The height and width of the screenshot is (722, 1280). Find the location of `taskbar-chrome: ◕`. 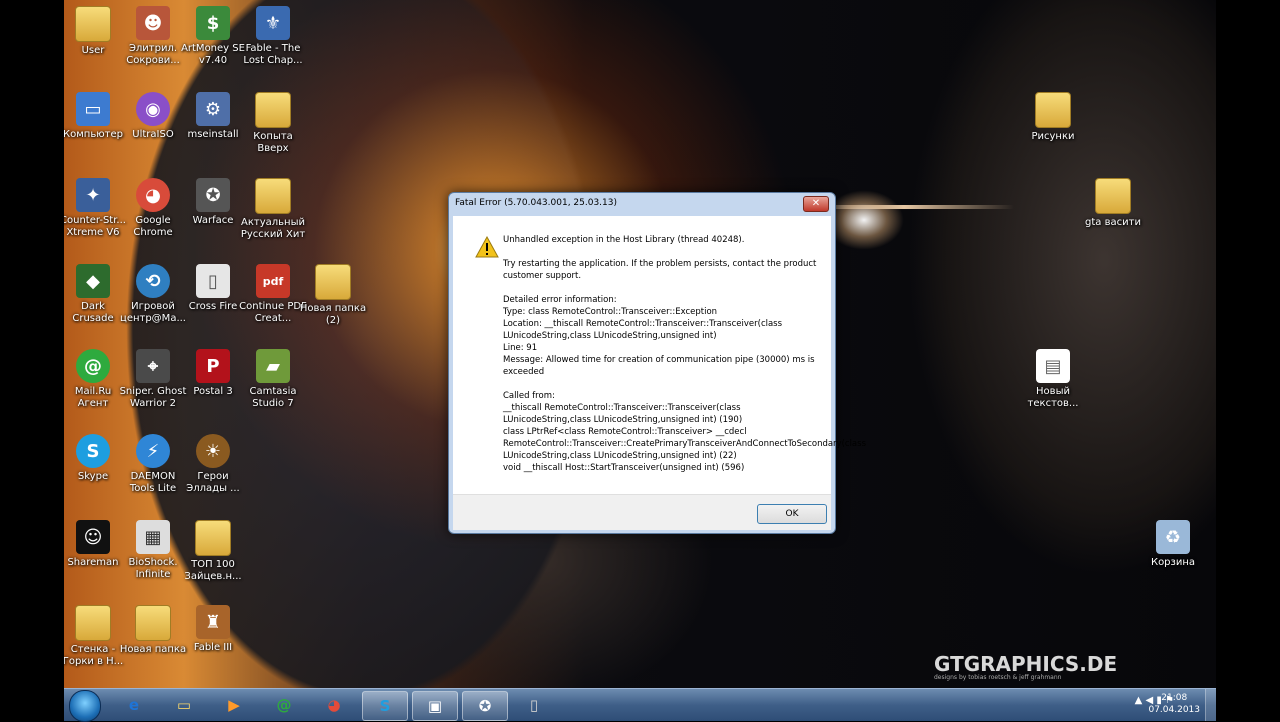

taskbar-chrome: ◕ is located at coordinates (334, 705).